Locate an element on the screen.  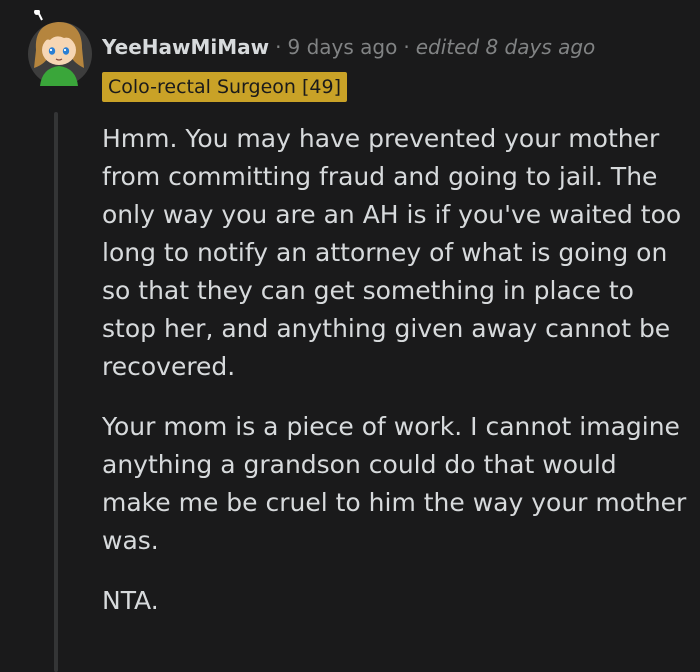
avatar is located at coordinates (60, 48).